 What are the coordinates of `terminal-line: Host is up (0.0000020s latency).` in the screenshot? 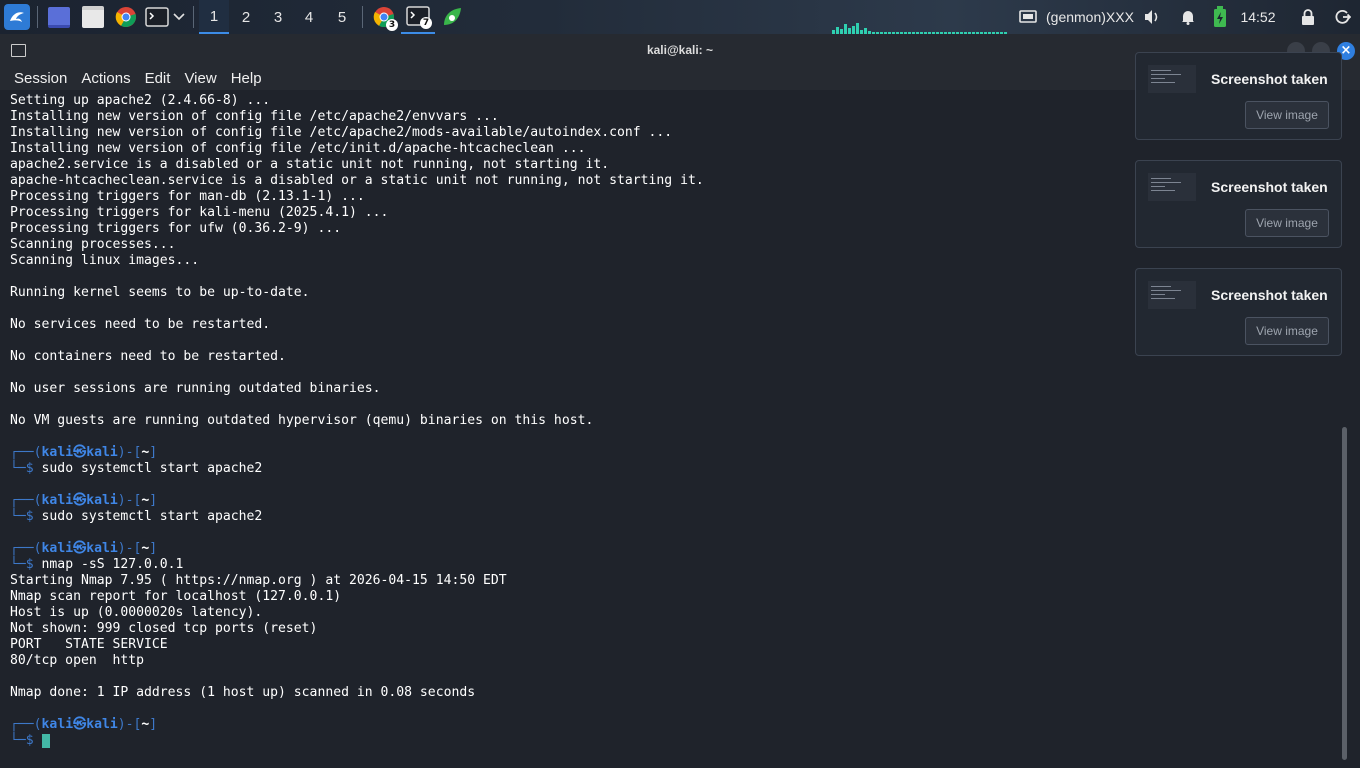 It's located at (136, 613).